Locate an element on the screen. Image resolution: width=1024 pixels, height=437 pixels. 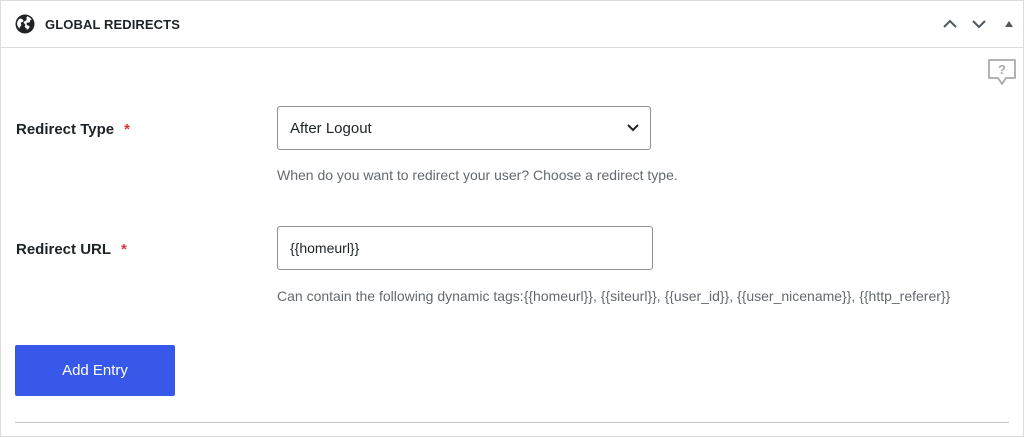
redirect-type-label: Redirect Type * is located at coordinates (73, 129).